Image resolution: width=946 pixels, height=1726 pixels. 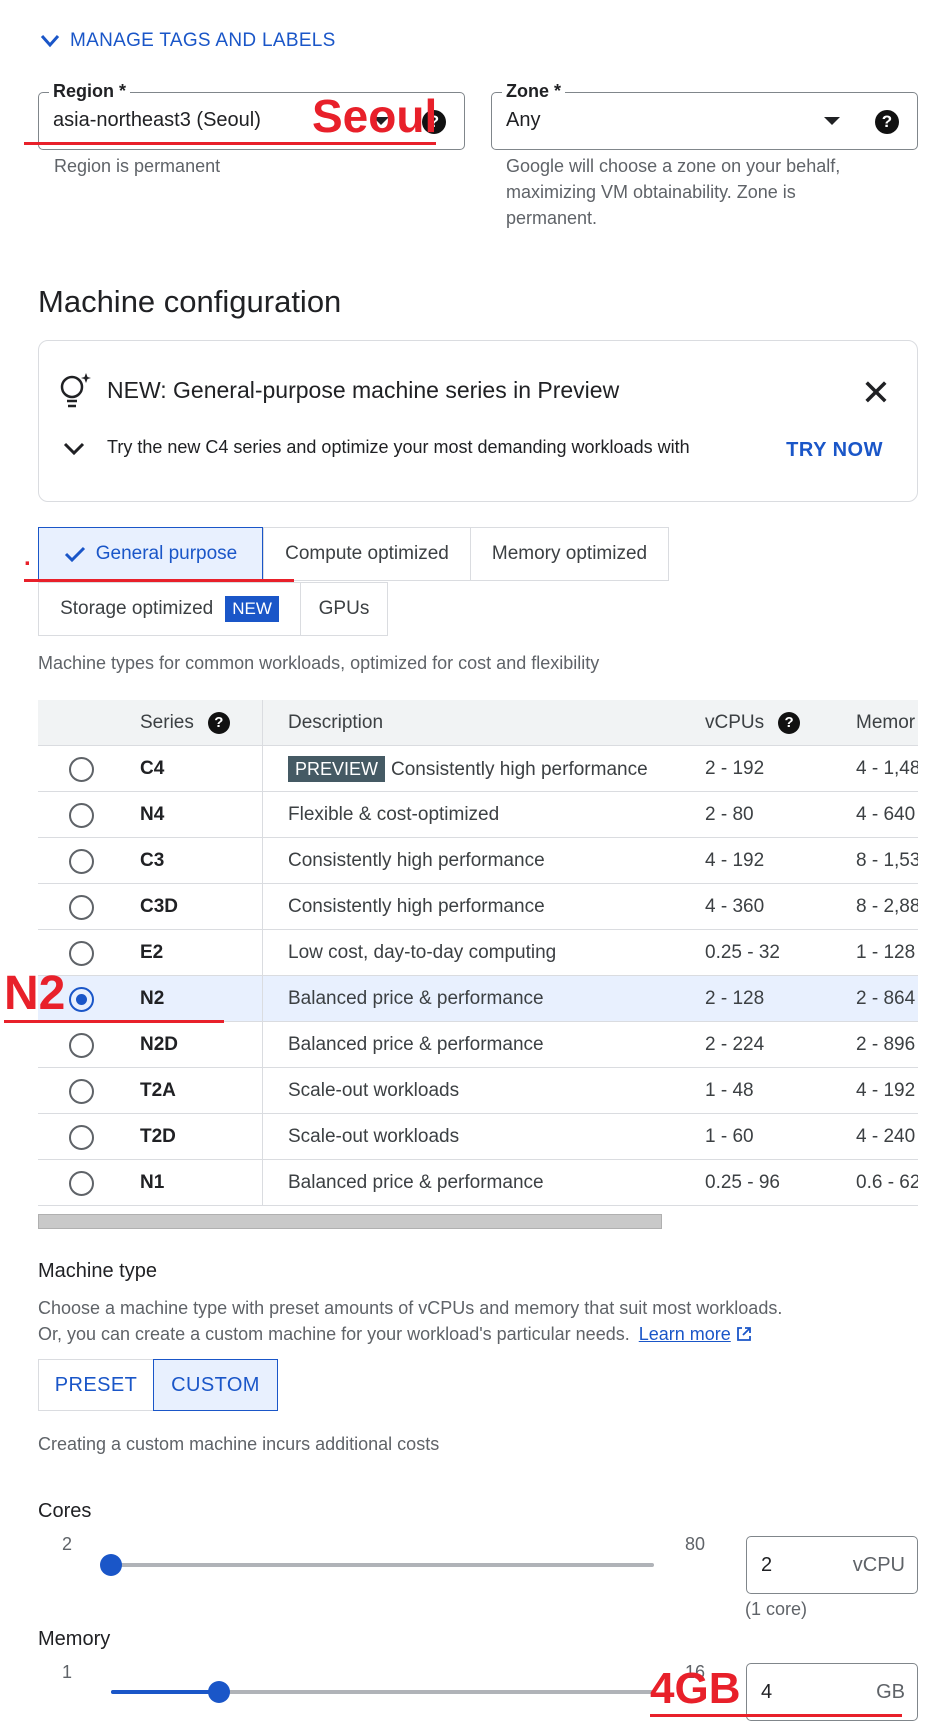 What do you see at coordinates (886, 1136) in the screenshot?
I see `memory-cell: 4 - 240` at bounding box center [886, 1136].